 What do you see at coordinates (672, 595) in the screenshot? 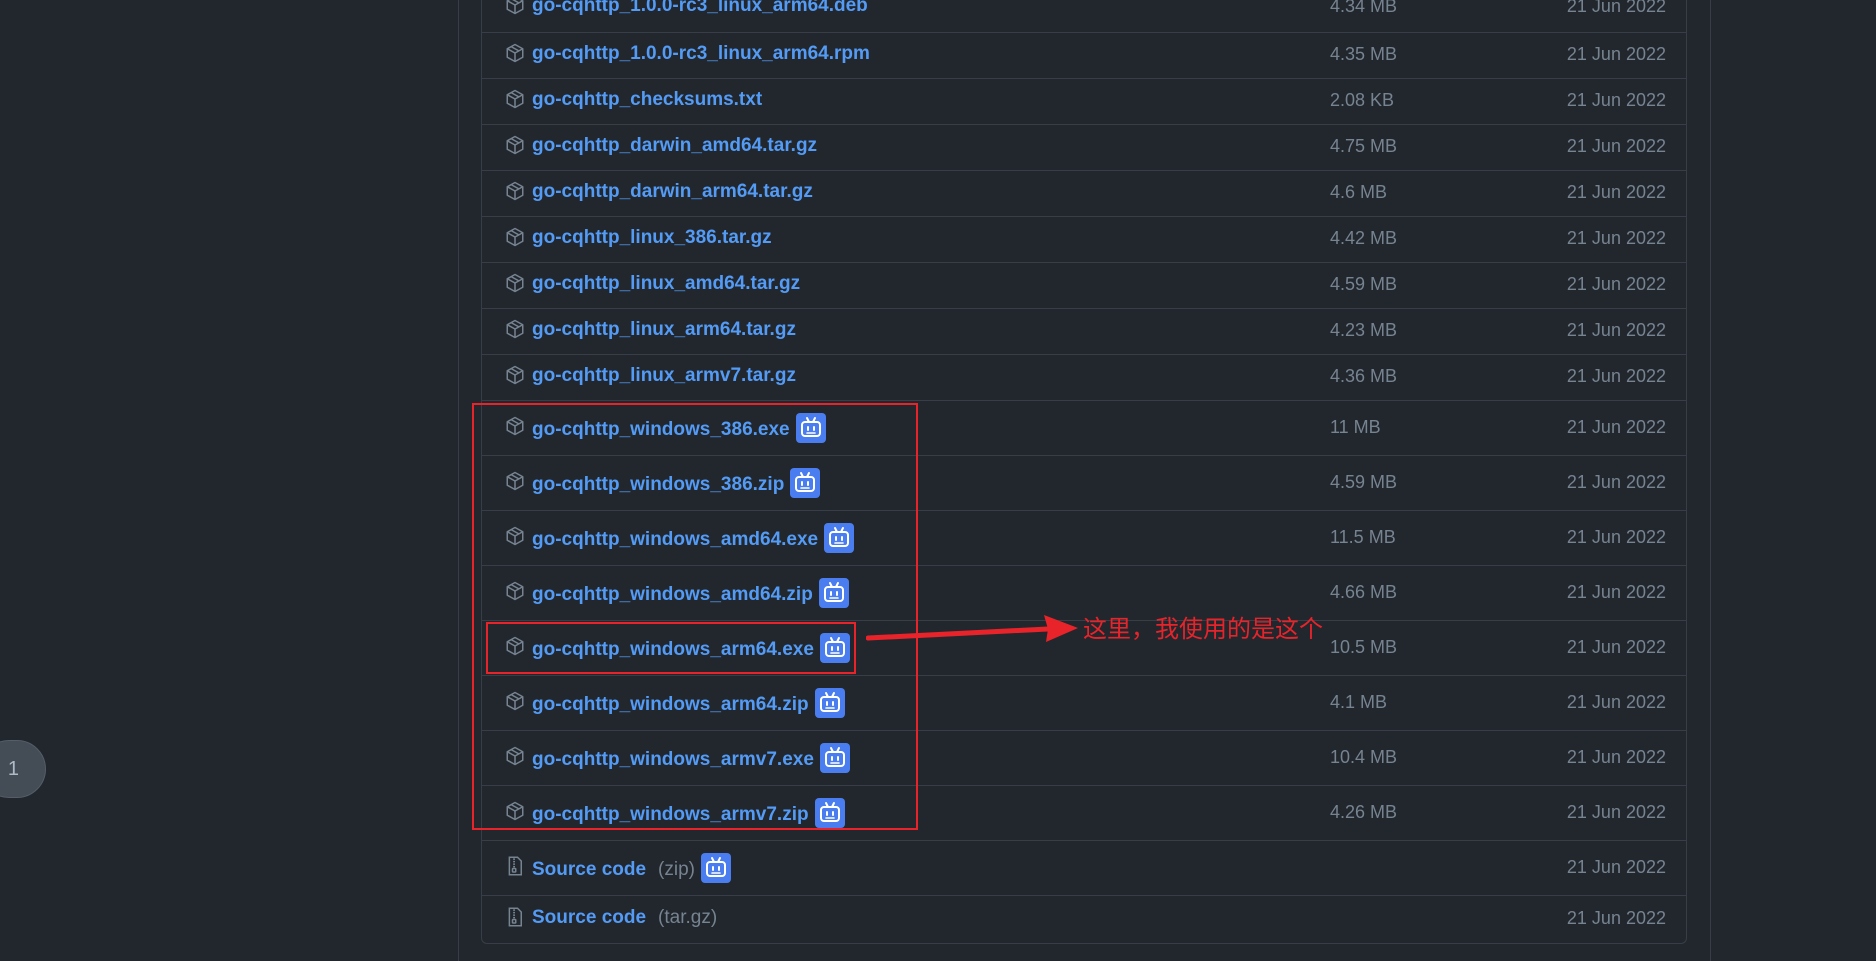
I see `asset-name-label: go-cqhttp_windows_amd64.zip` at bounding box center [672, 595].